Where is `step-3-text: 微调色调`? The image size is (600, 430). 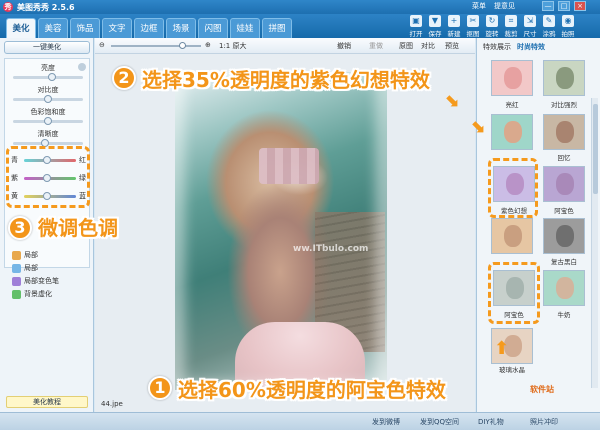
step-3-text: 微调色调 is located at coordinates (78, 228).